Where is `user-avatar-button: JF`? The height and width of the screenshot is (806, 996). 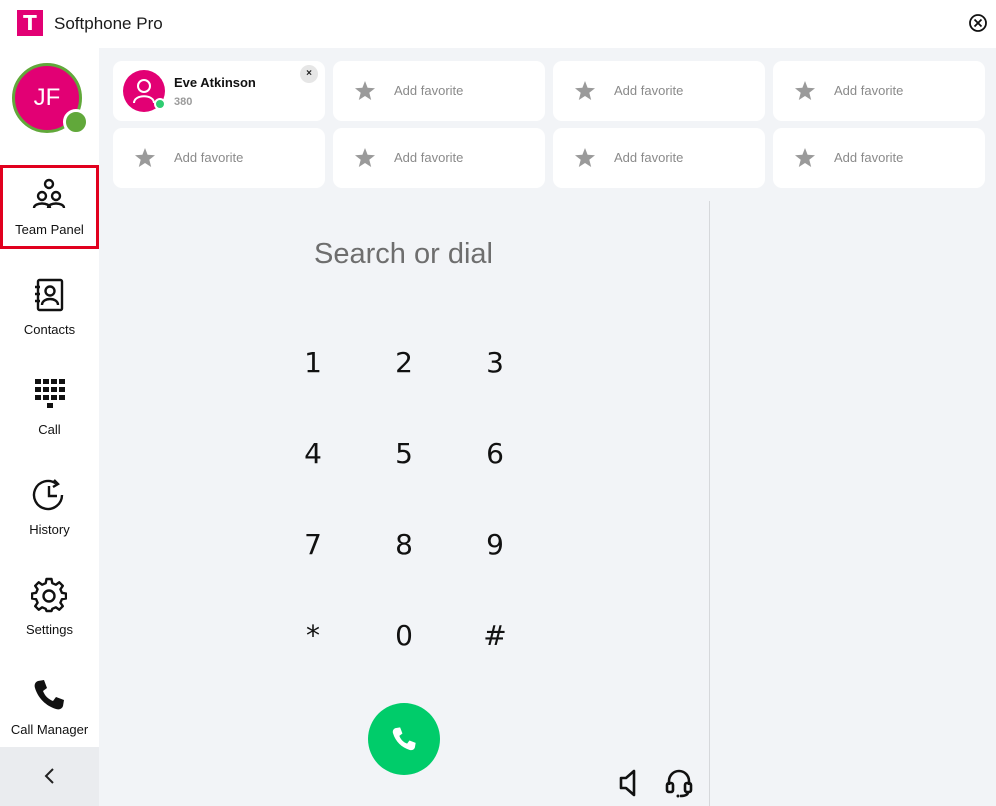
user-avatar-button: JF is located at coordinates (50, 101).